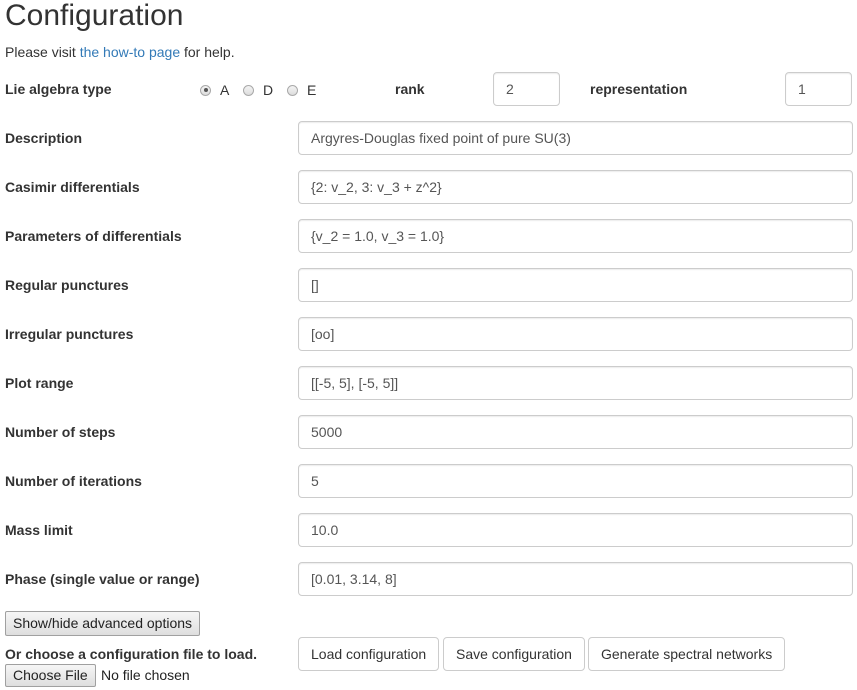 This screenshot has height=690, width=857. Describe the element at coordinates (67, 285) in the screenshot. I see `regular-punctures-label: Regular punctures` at that location.